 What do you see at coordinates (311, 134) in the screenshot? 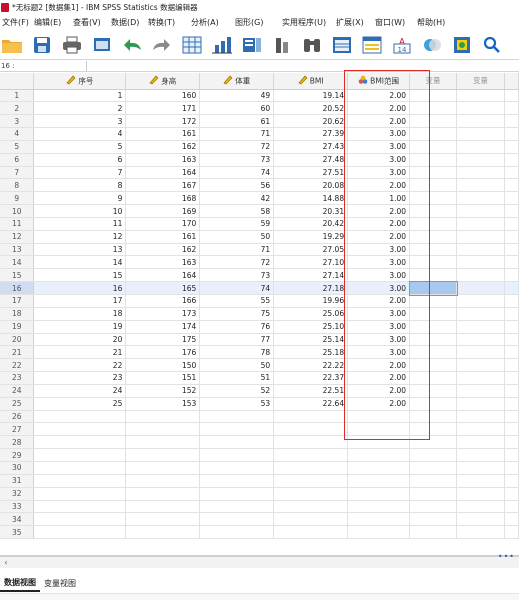
I see `data-cell: 27.39` at bounding box center [311, 134].